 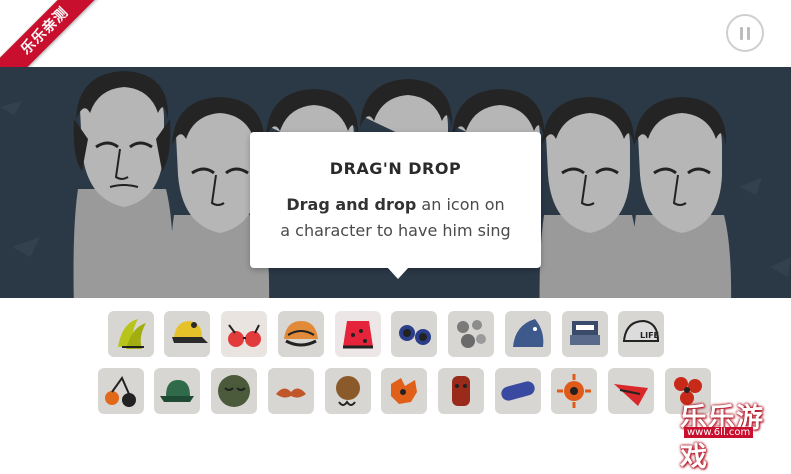 I want to click on watermark: 乐乐游戏 www.6ll.com, so click(x=733, y=434).